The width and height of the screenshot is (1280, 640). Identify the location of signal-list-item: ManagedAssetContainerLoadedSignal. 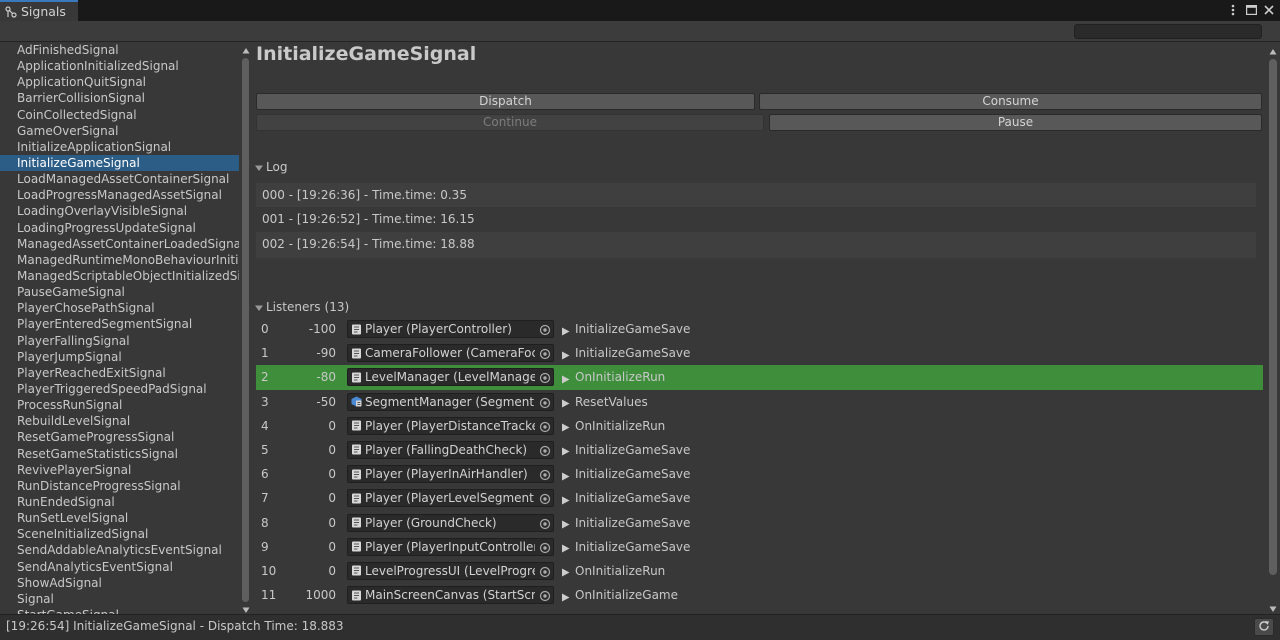
(119, 244).